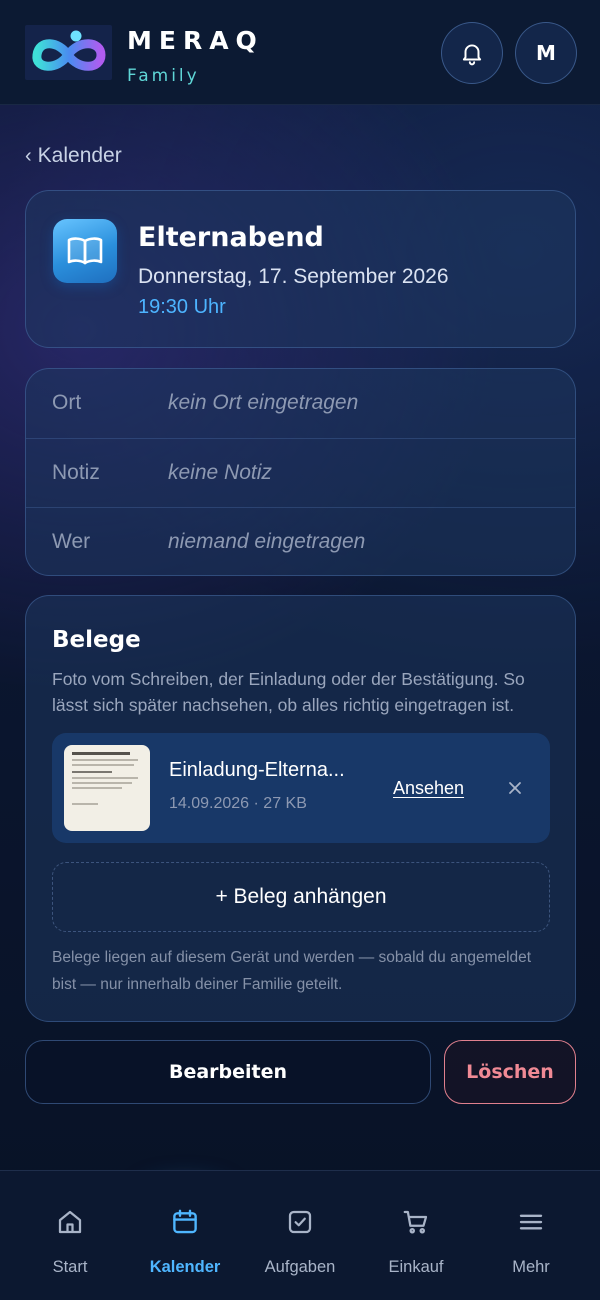 The width and height of the screenshot is (600, 1300). I want to click on detail-row-note: Notiz keine Notiz, so click(300, 472).